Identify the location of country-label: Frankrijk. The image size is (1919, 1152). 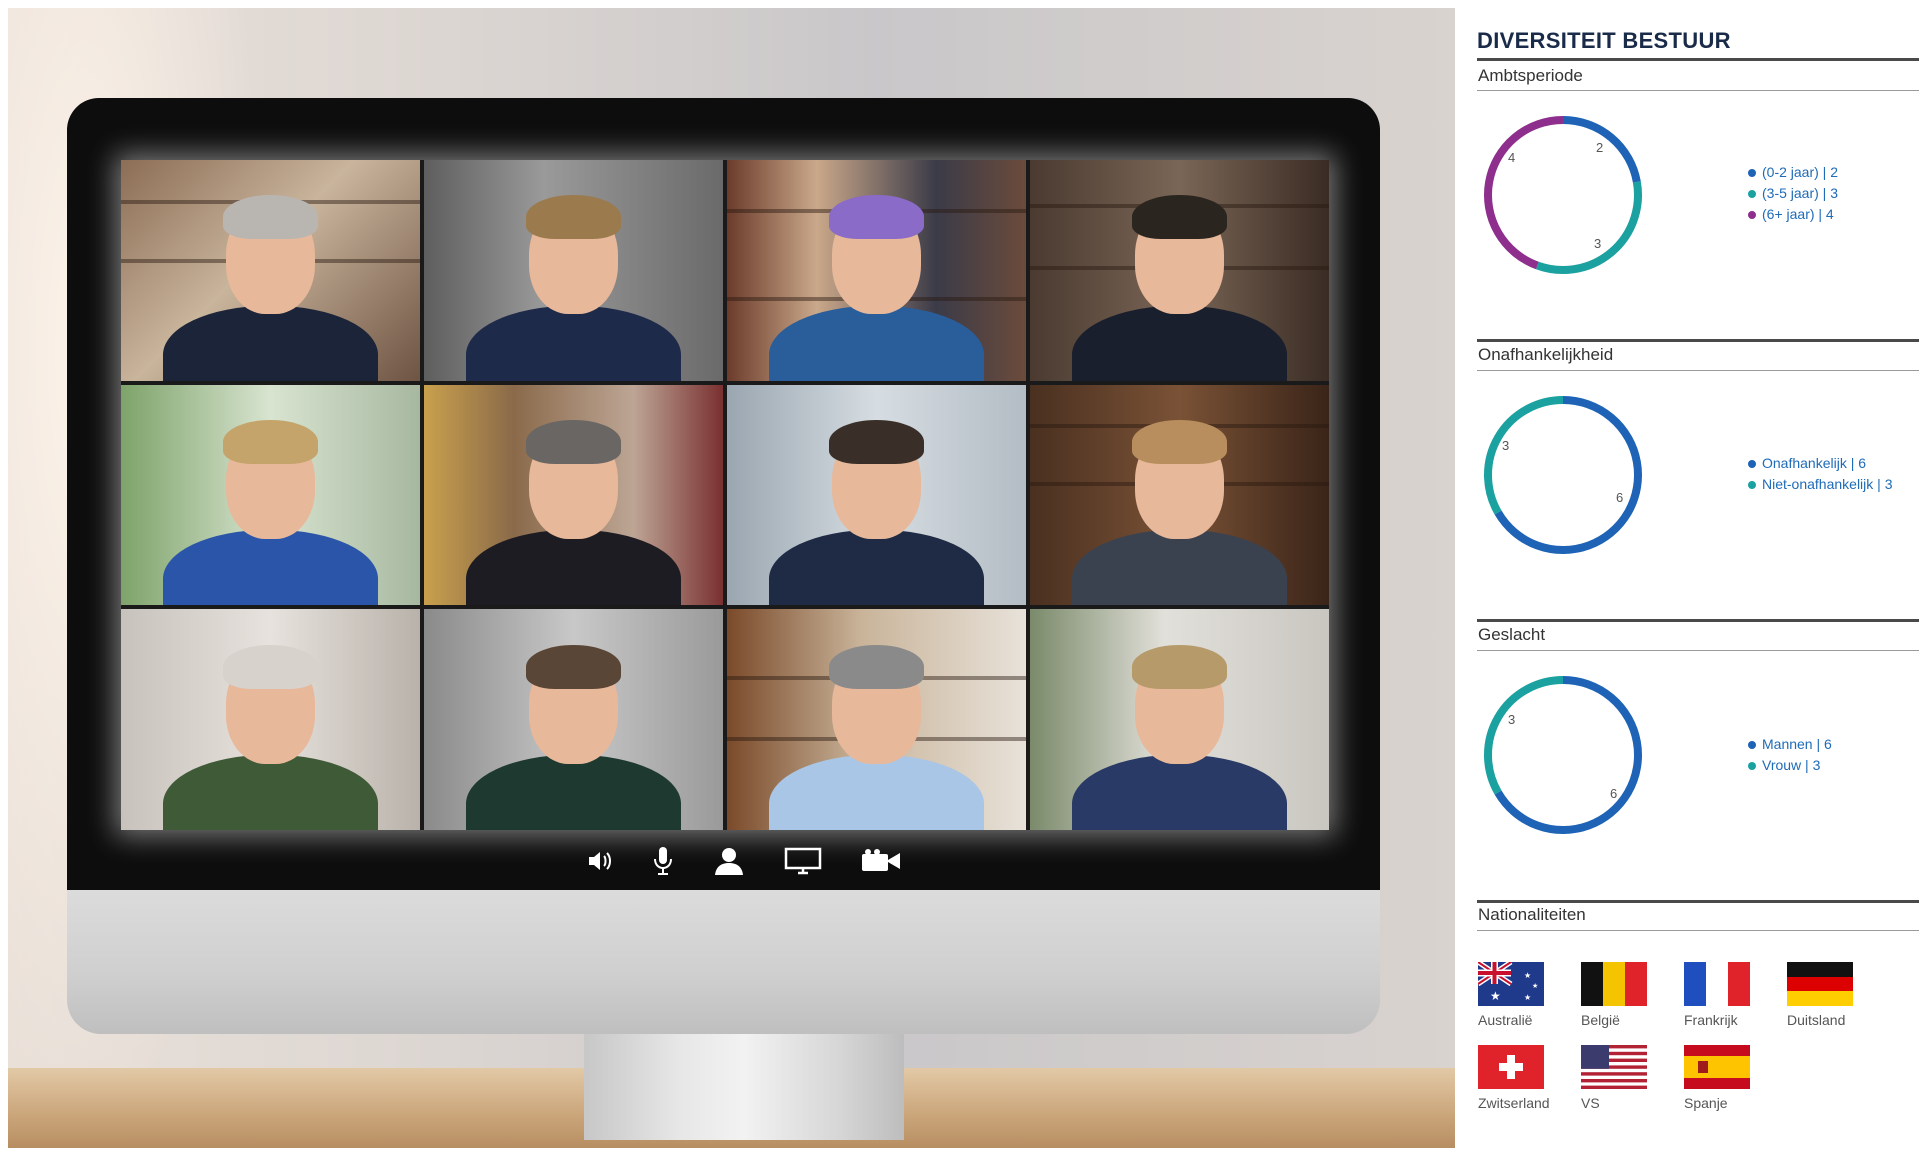
(1711, 1020).